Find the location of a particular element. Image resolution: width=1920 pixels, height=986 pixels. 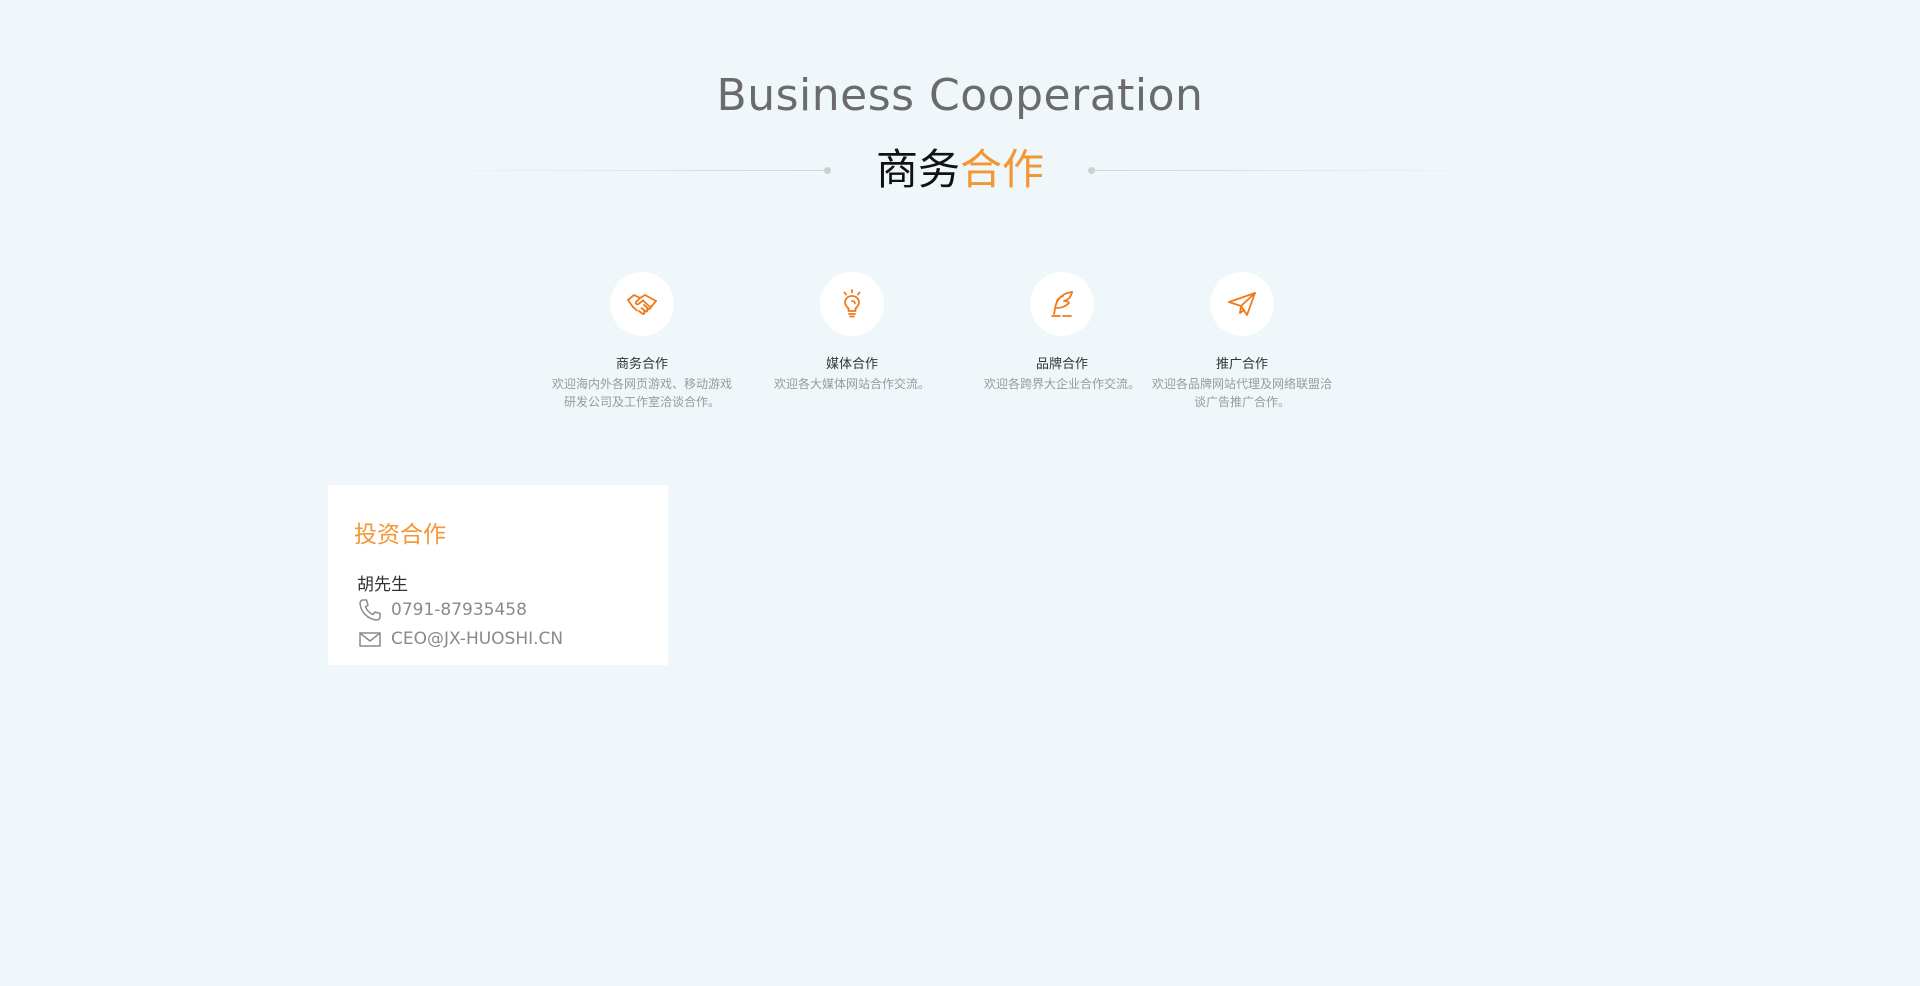

section-title-cn-accent: 合作 is located at coordinates (1002, 169).